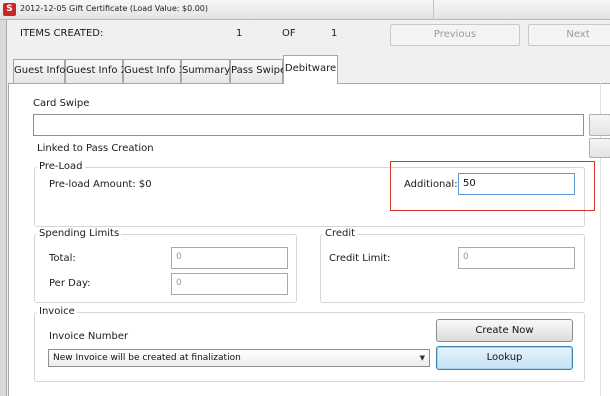 This screenshot has width=610, height=396. What do you see at coordinates (70, 283) in the screenshot?
I see `per-day-label: Per Day:` at bounding box center [70, 283].